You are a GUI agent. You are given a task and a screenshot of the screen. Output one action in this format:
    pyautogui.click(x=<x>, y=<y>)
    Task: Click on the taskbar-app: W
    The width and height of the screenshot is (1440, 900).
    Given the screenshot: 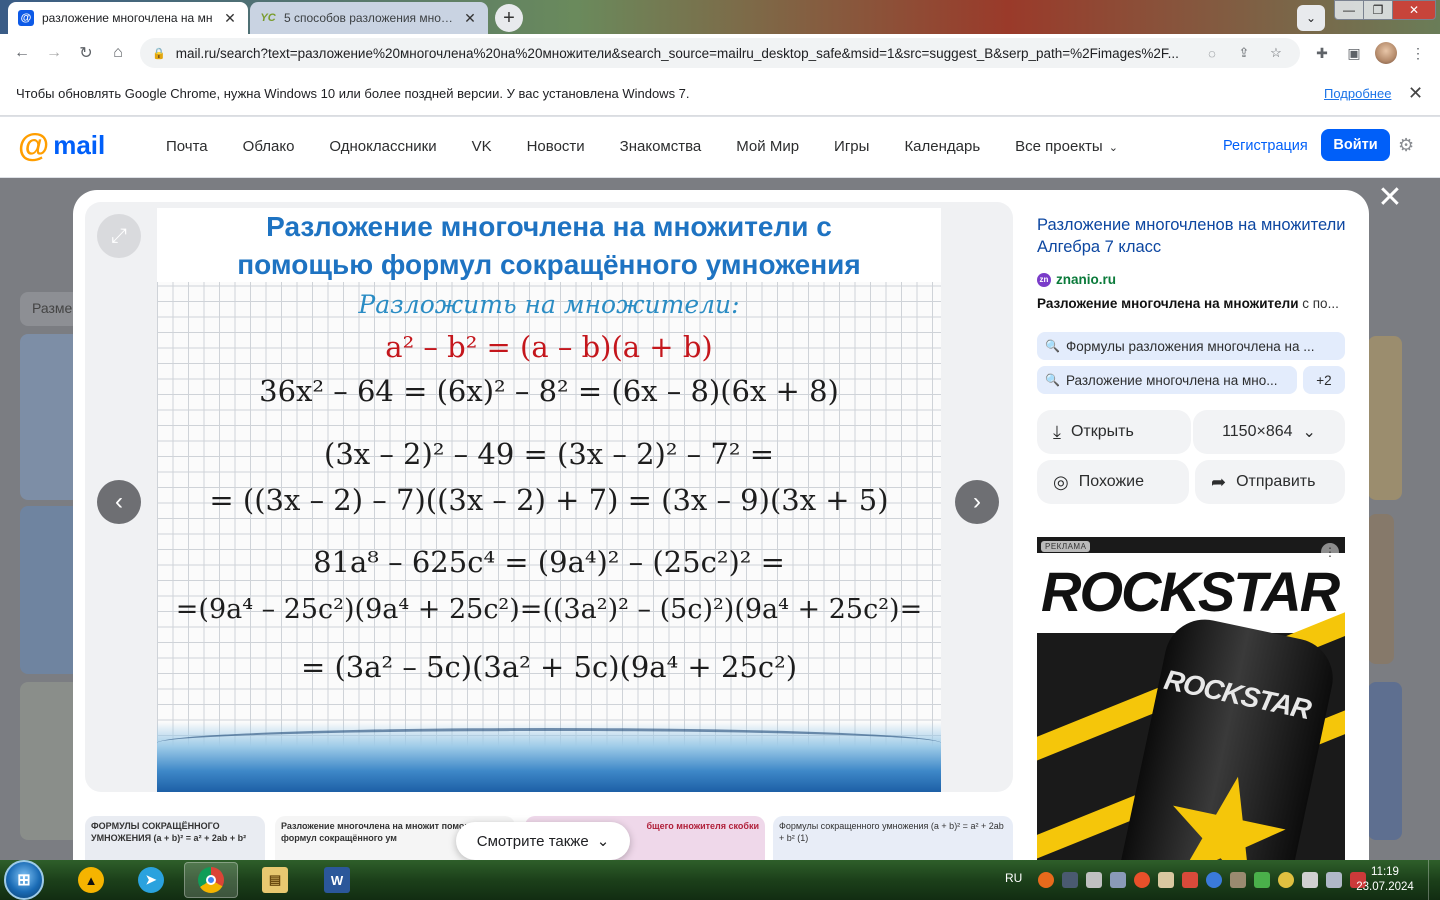 What is the action you would take?
    pyautogui.click(x=337, y=880)
    